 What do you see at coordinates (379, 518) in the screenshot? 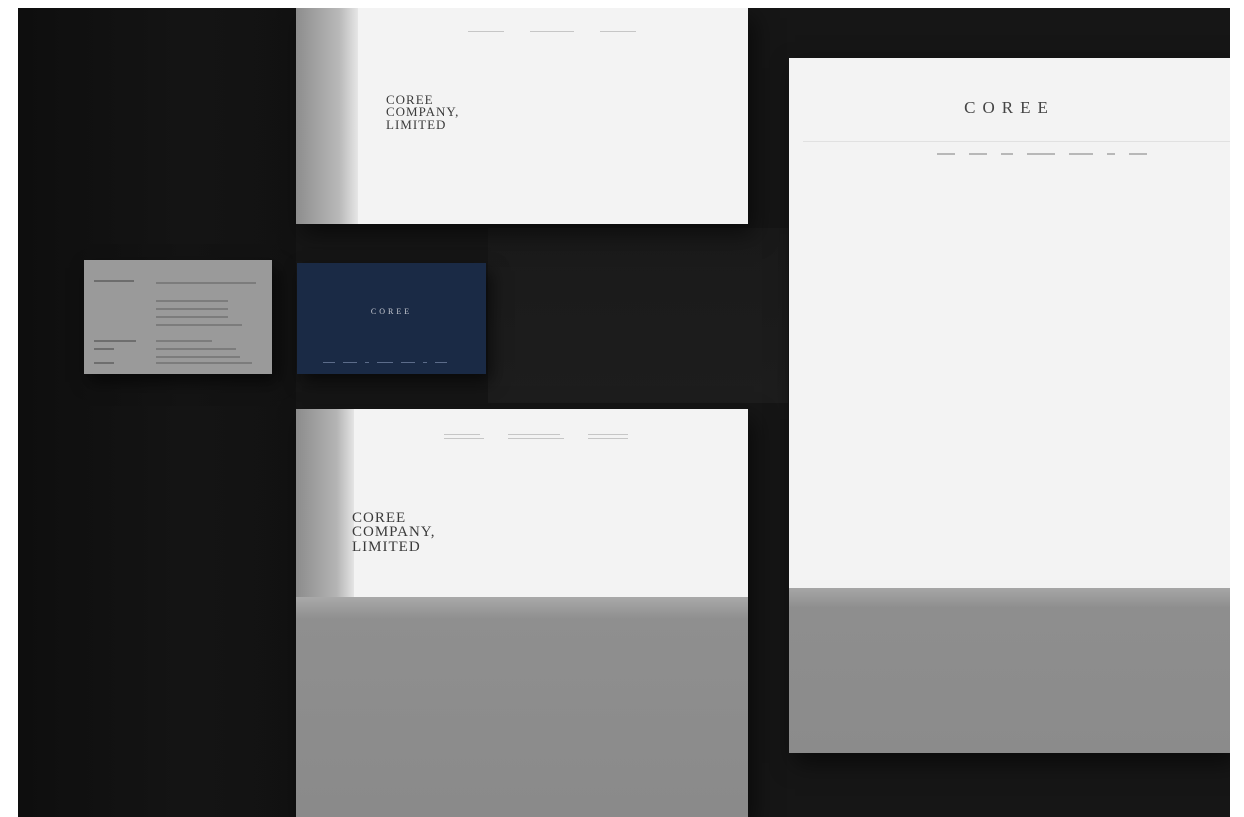
I see `wordmark-line-1: COREE` at bounding box center [379, 518].